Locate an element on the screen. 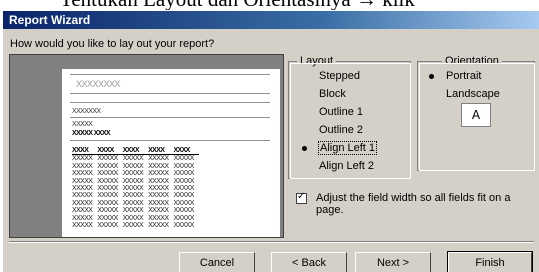 The height and width of the screenshot is (272, 539). orientation-option-landscape: Landscape is located at coordinates (462, 94).